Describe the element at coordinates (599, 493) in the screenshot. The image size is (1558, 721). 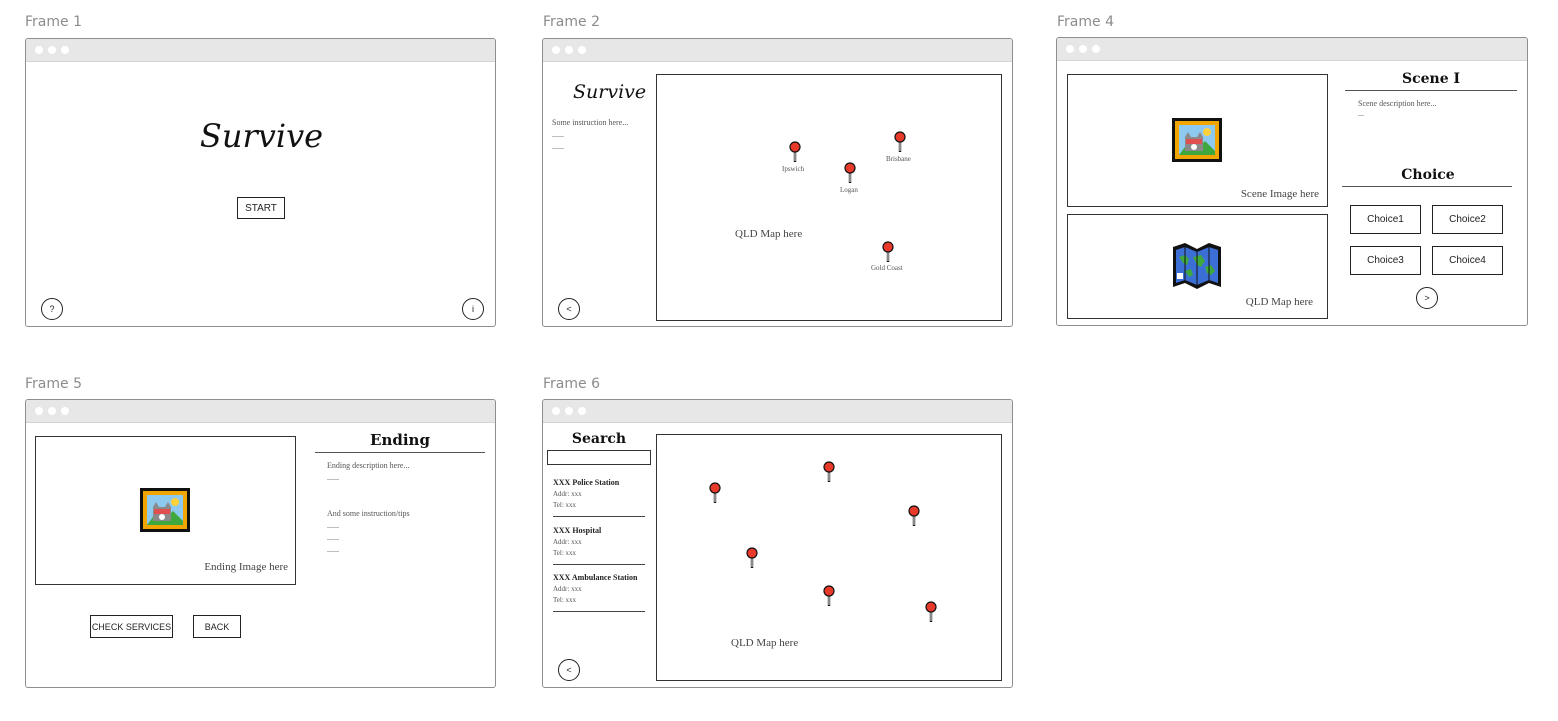
I see `result-item: XXX Police Station Addr: xxx Tel: xxx` at that location.